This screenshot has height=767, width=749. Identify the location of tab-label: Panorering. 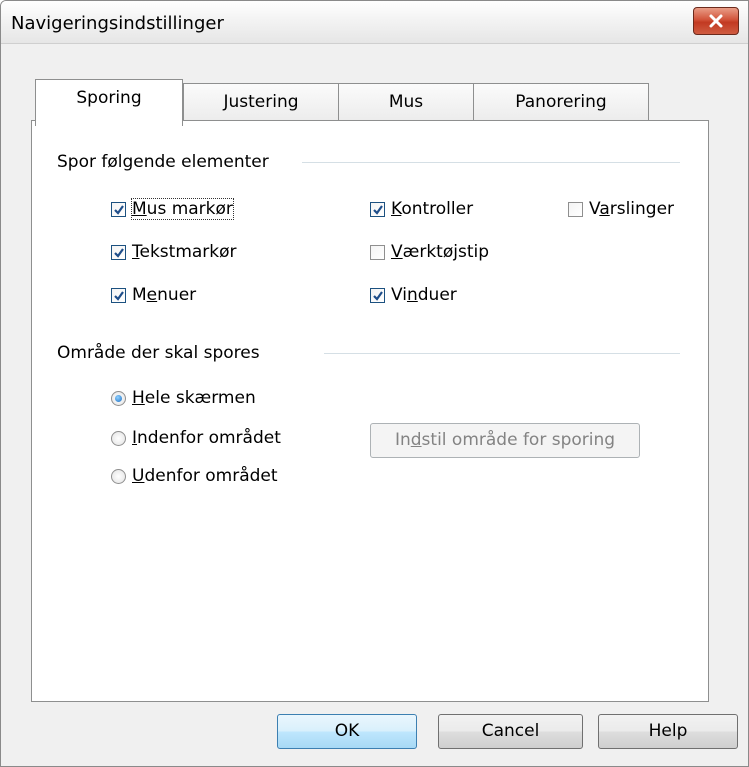
(561, 102).